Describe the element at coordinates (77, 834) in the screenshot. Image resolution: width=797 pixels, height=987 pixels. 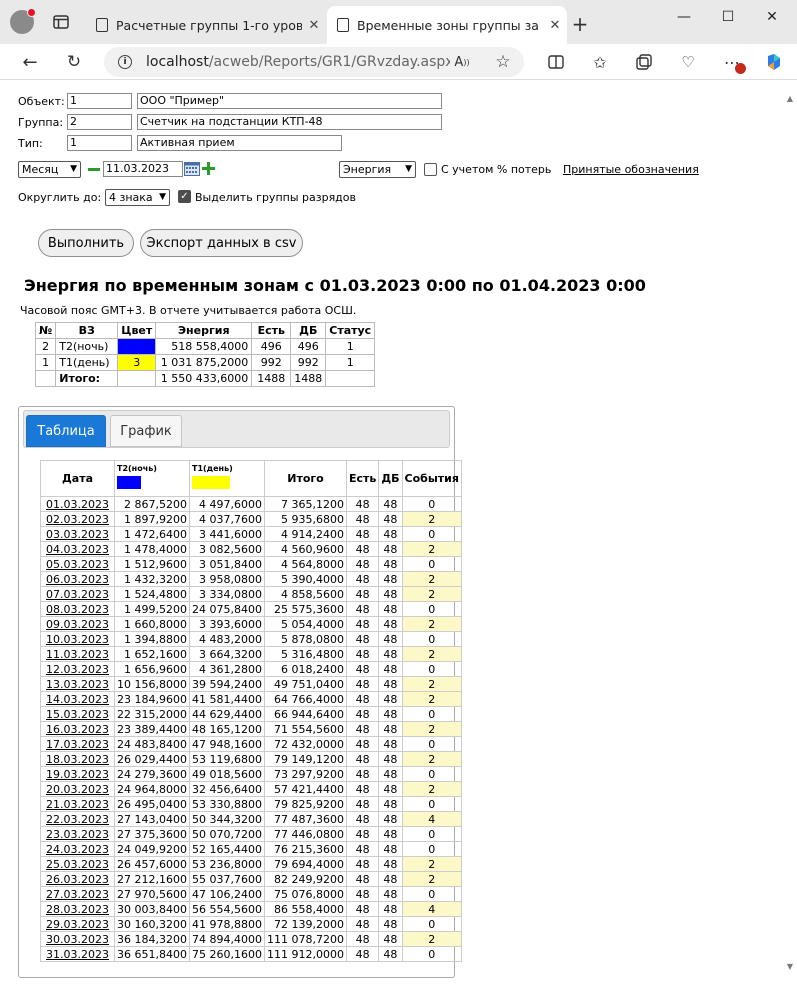
I see `date-link: 23.03.2023` at that location.